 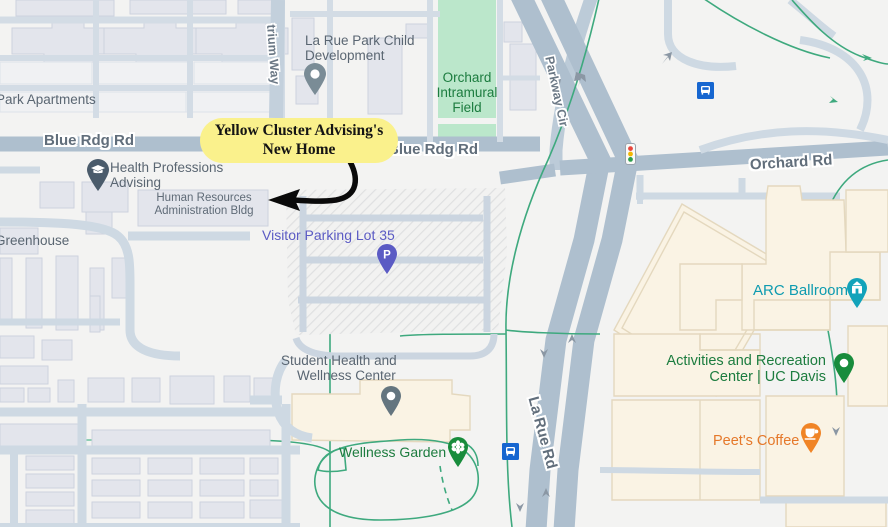 What do you see at coordinates (299, 149) in the screenshot?
I see `callout-line-2: New Home` at bounding box center [299, 149].